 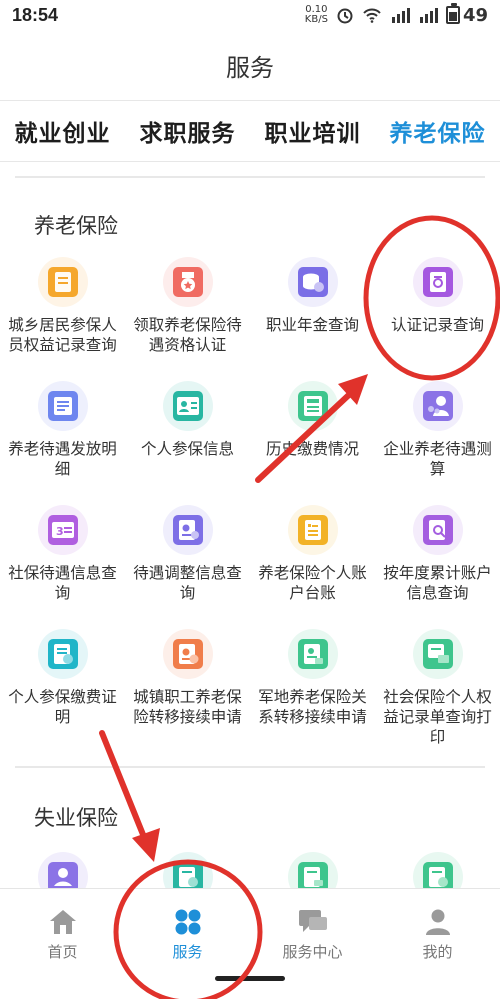 I want to click on home-indicator, so click(x=250, y=978).